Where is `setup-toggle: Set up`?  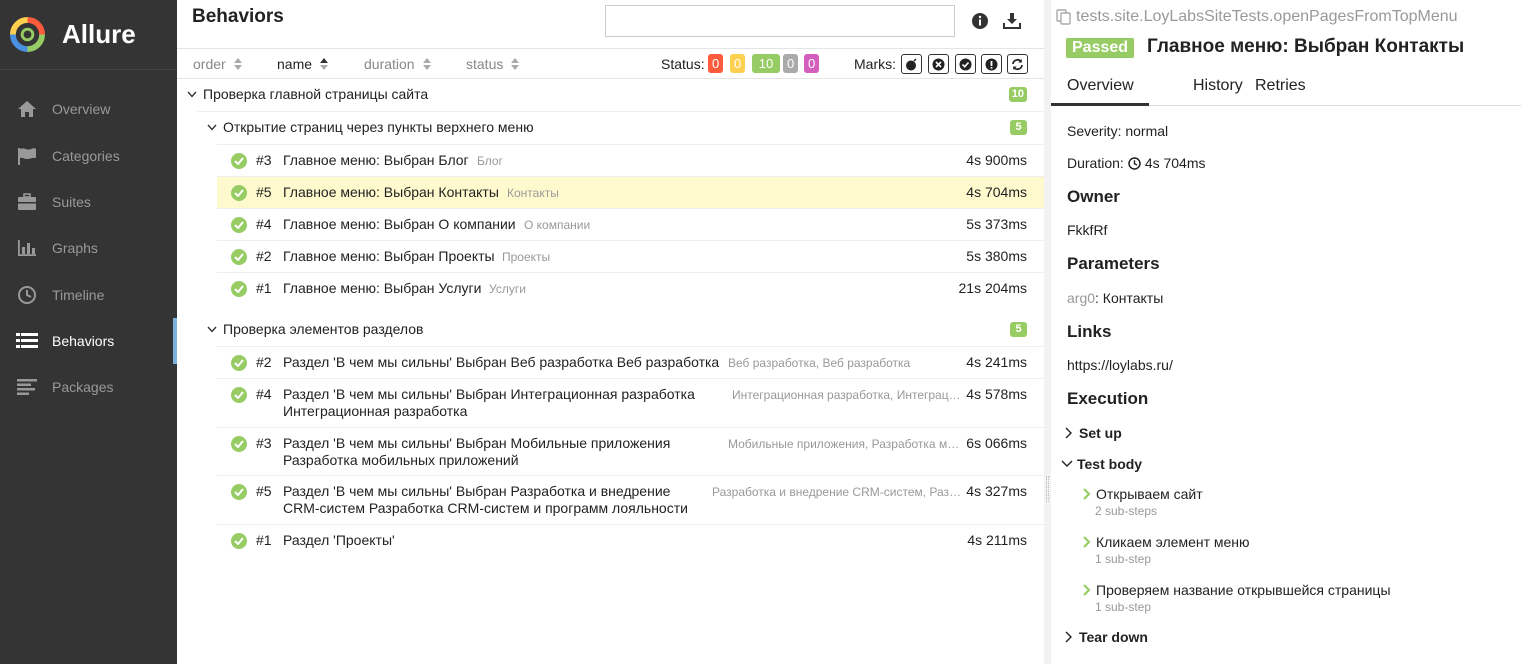 setup-toggle: Set up is located at coordinates (1092, 433).